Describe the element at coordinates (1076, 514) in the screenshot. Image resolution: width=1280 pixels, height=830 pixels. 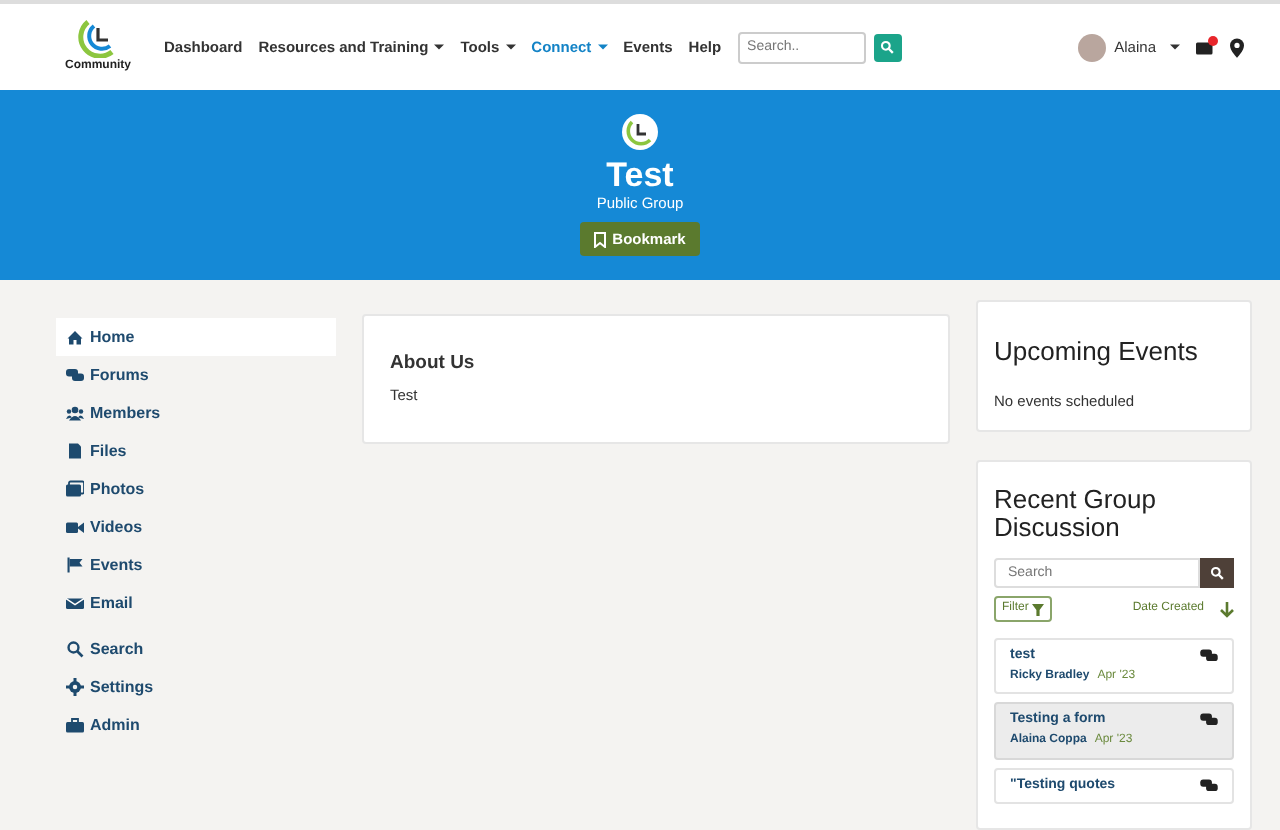
I see `card-heading: Recent Group Discussion` at that location.